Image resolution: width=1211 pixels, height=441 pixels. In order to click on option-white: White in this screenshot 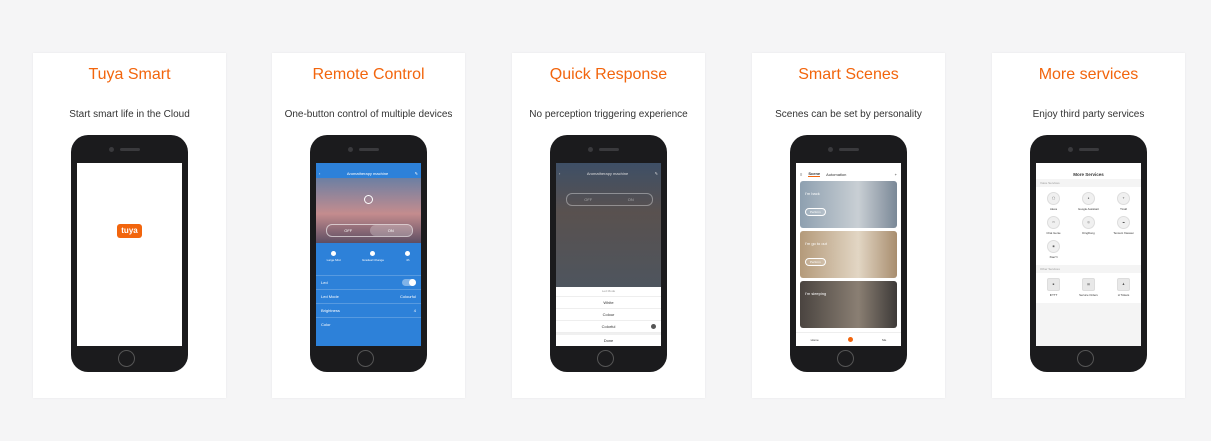, I will do `click(608, 303)`.